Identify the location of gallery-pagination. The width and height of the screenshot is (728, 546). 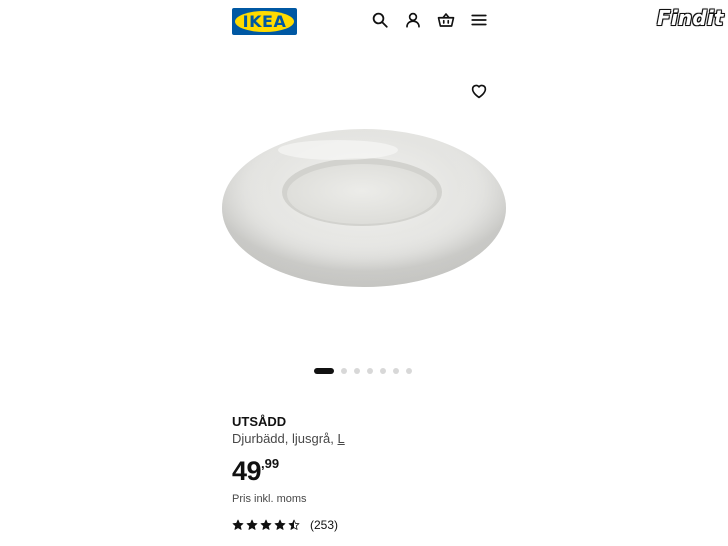
(369, 371).